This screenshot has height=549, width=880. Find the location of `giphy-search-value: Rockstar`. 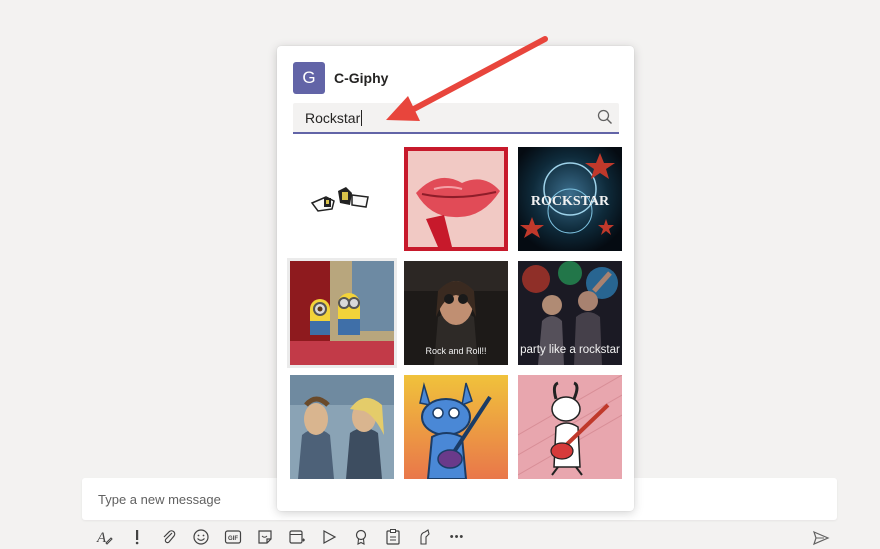

giphy-search-value: Rockstar is located at coordinates (334, 118).